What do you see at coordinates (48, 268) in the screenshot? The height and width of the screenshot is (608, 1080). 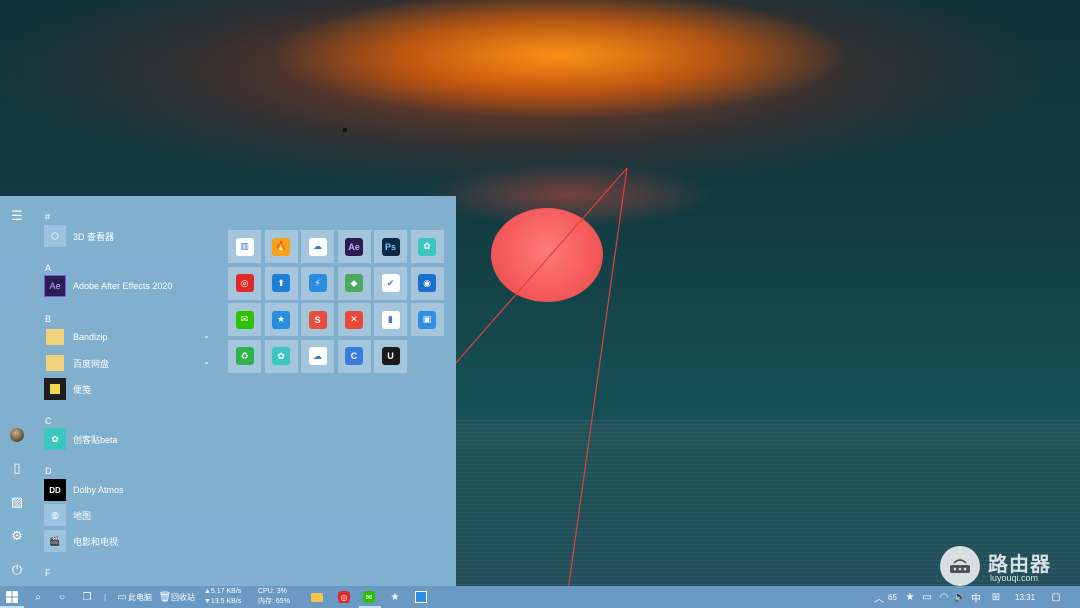 I see `section-header-a: A` at bounding box center [48, 268].